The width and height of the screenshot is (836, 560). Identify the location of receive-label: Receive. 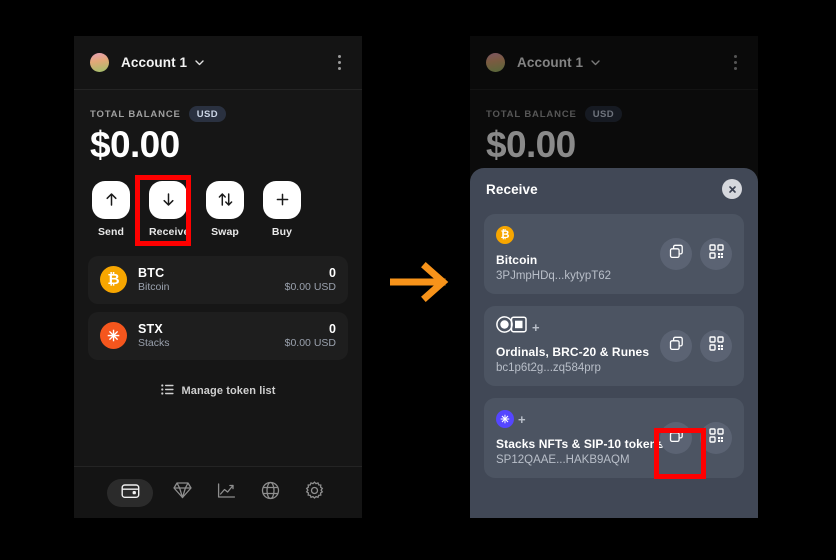
(169, 231).